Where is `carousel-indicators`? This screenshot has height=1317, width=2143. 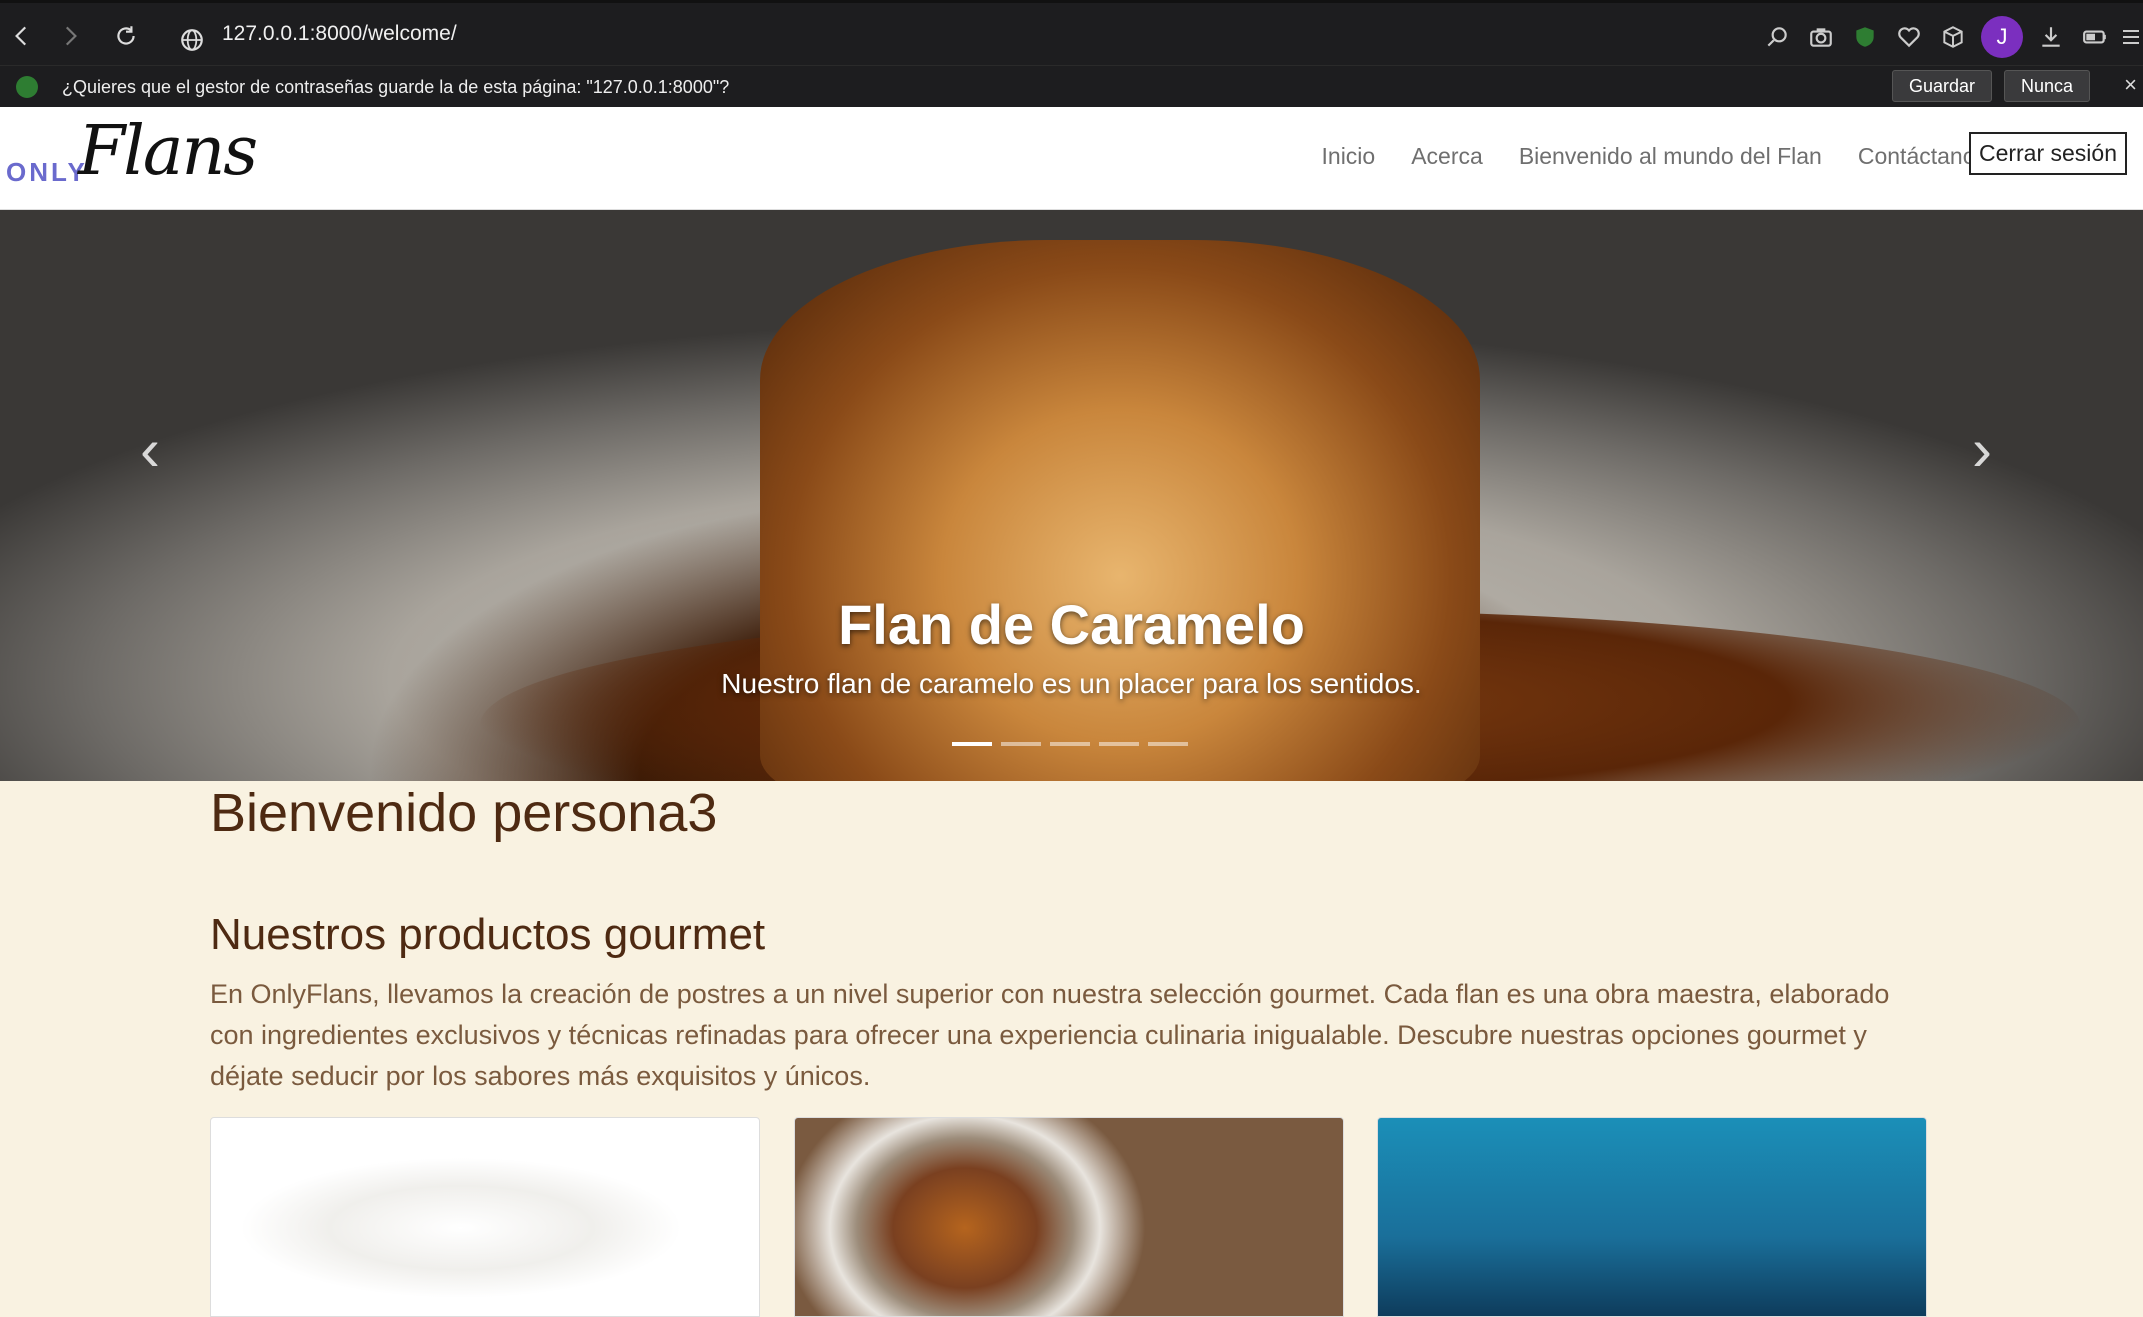
carousel-indicators is located at coordinates (1070, 744).